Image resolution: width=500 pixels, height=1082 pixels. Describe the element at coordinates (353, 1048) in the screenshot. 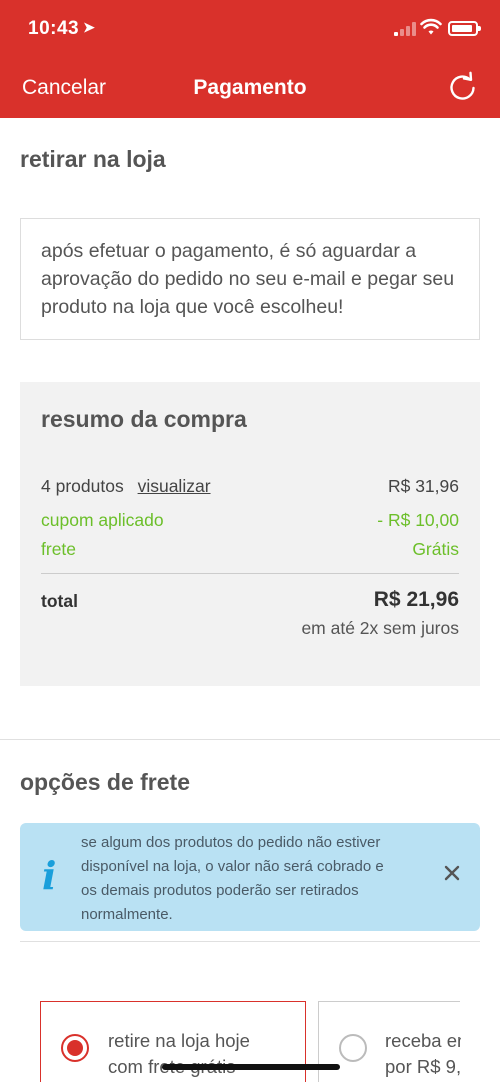

I see `radio-unselected-icon` at that location.